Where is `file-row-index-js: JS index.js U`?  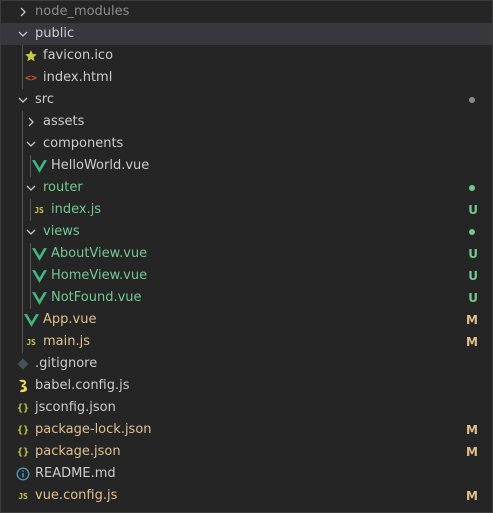 file-row-index-js: JS index.js U is located at coordinates (246, 210).